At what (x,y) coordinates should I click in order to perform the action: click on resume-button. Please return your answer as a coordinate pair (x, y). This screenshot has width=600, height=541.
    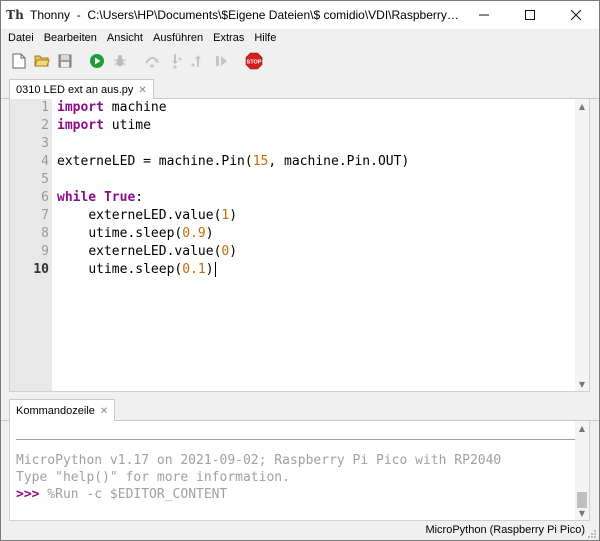
    Looking at the image, I should click on (221, 61).